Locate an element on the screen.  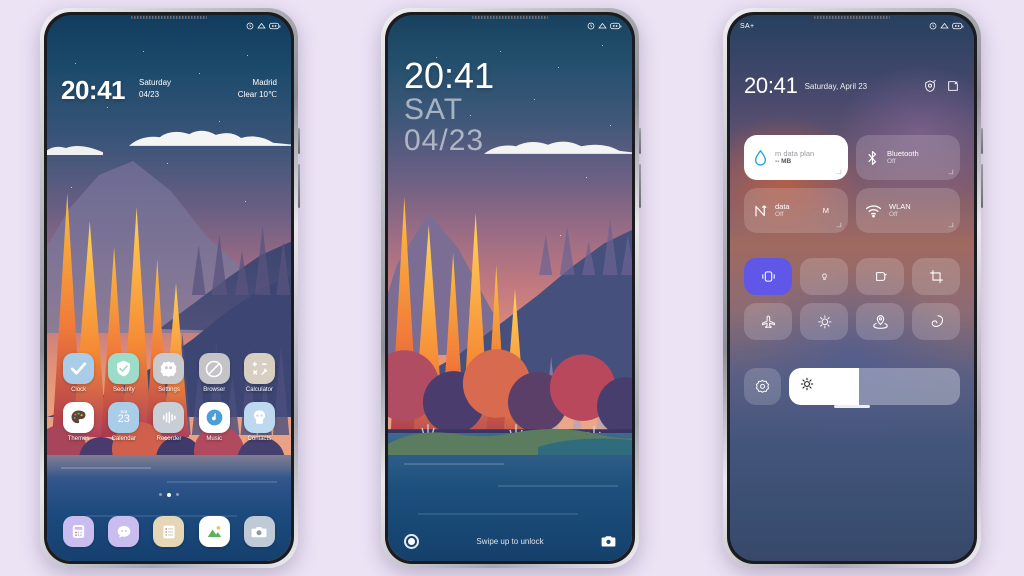
tile-extra-label: M is located at coordinates (825, 210).